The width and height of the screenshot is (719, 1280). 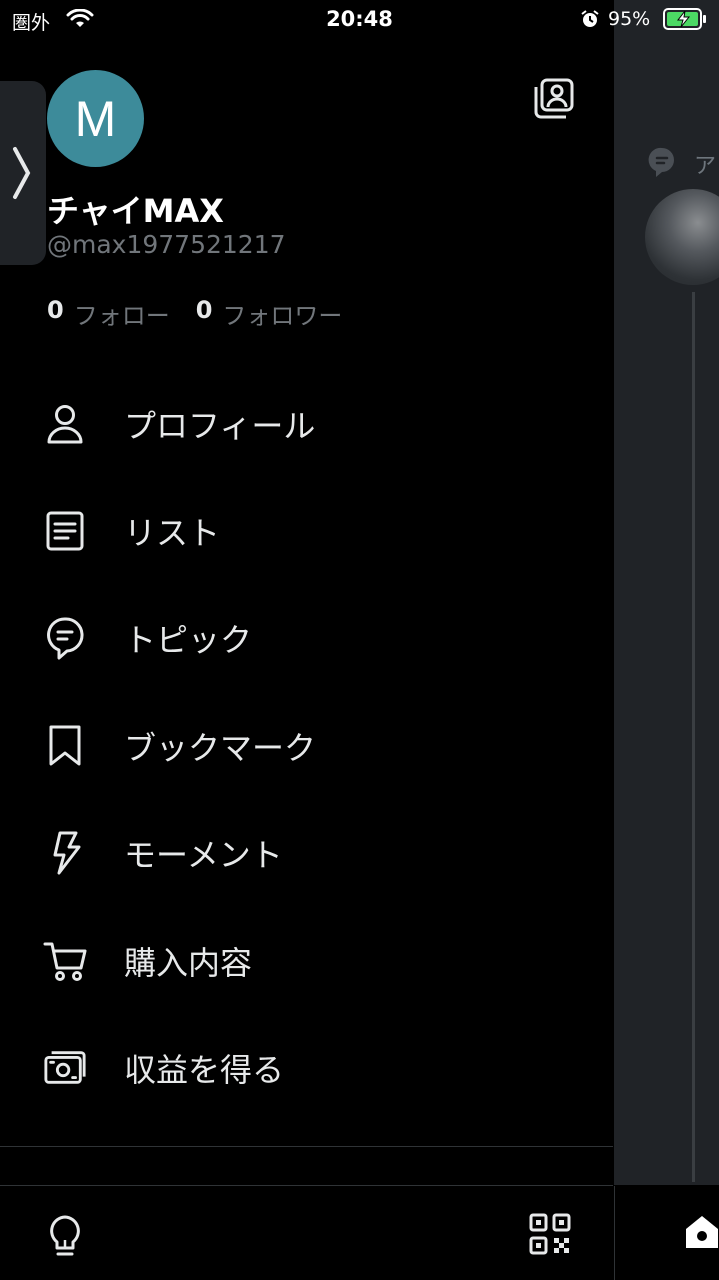 I want to click on switch-account-icon, so click(x=553, y=102).